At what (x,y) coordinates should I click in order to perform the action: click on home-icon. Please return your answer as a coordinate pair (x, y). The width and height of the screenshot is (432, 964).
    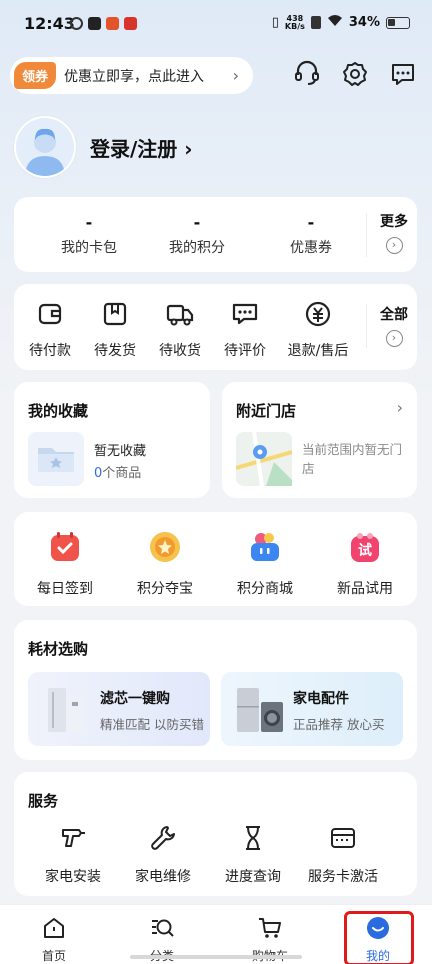
    Looking at the image, I should click on (54, 928).